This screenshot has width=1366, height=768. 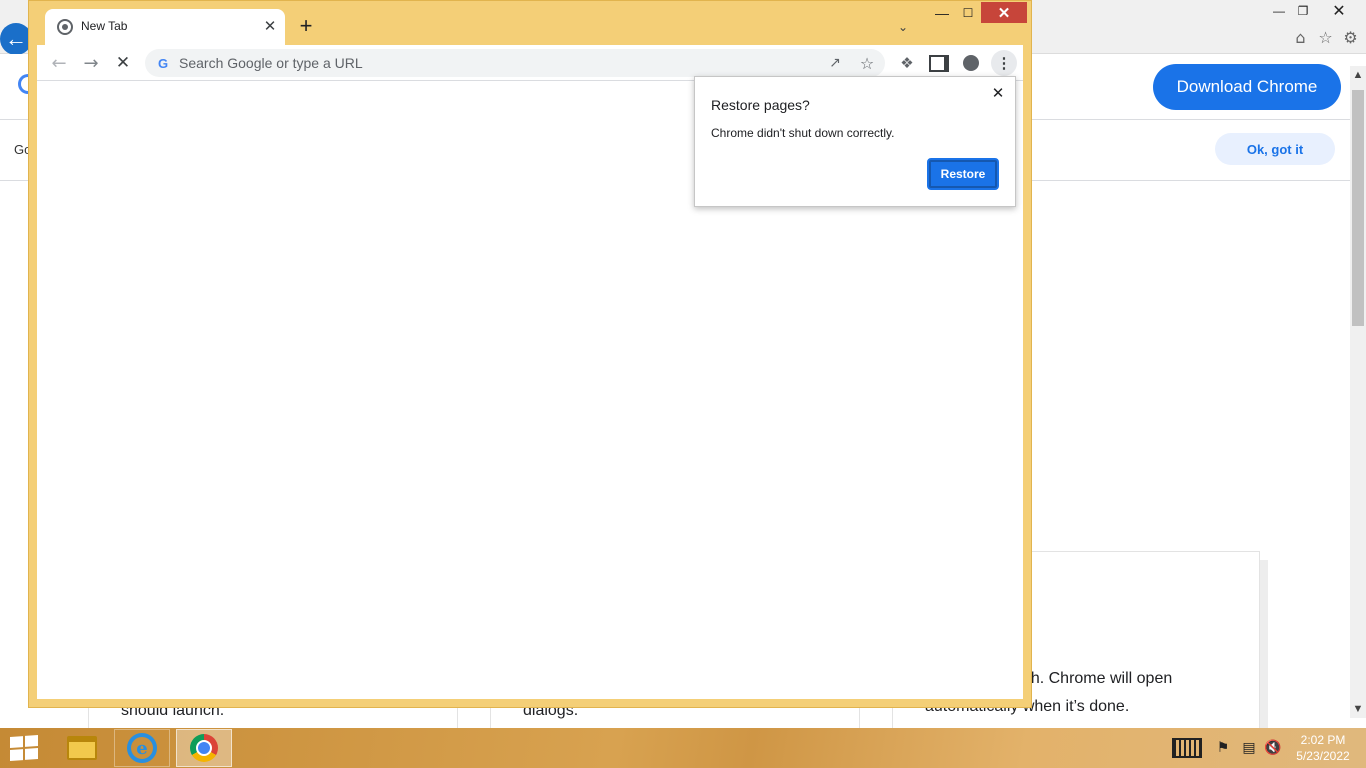 I want to click on tab-close-icon: ✕, so click(x=270, y=26).